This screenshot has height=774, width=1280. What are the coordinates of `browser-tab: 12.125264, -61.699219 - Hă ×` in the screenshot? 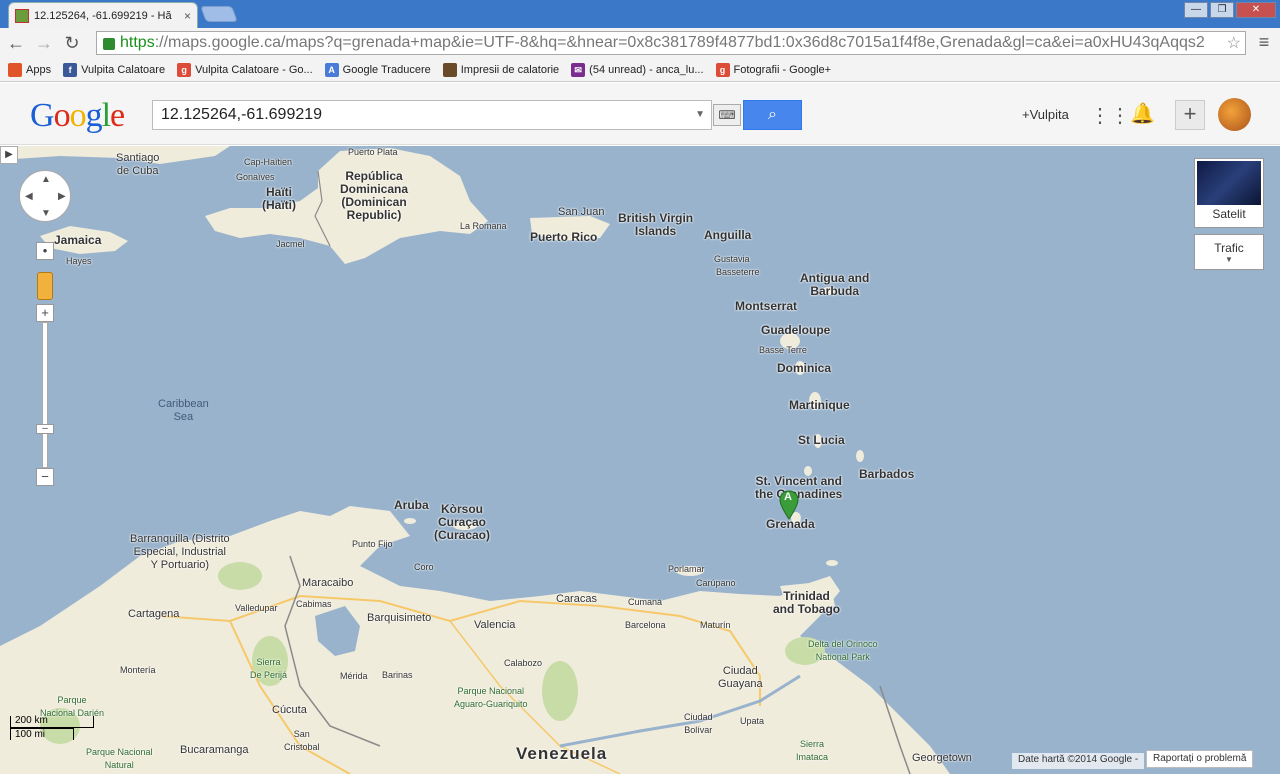 It's located at (103, 15).